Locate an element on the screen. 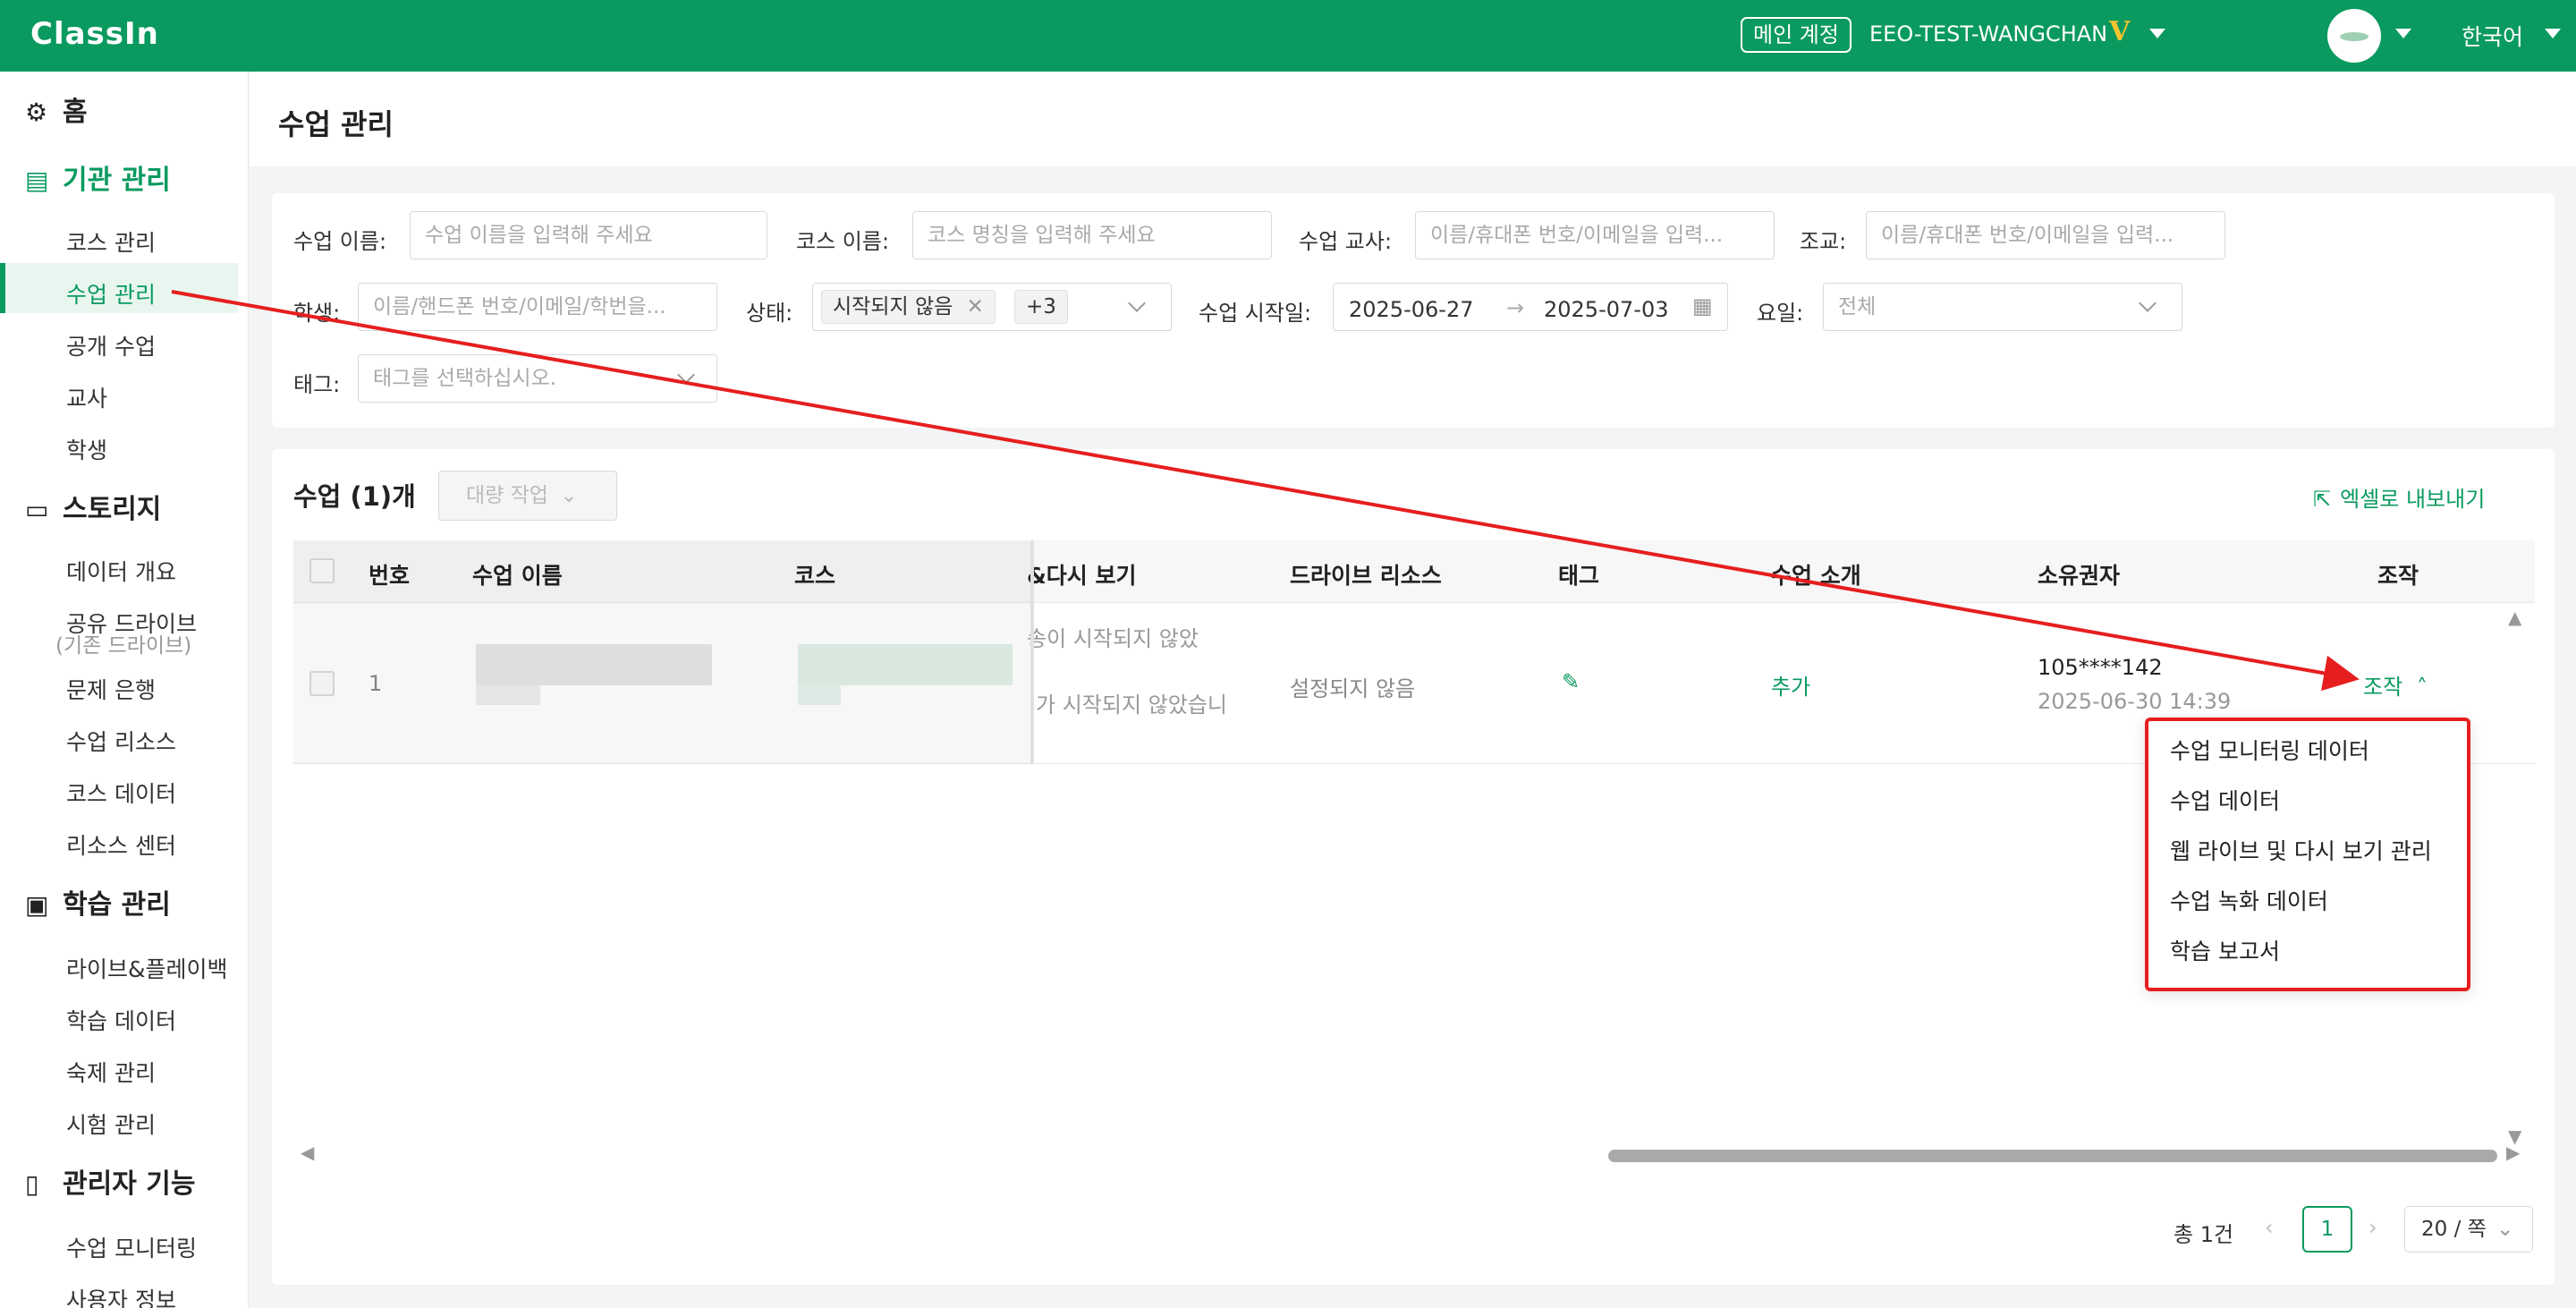 The image size is (2576, 1308). dashboard-icon: ⚙ is located at coordinates (36, 112).